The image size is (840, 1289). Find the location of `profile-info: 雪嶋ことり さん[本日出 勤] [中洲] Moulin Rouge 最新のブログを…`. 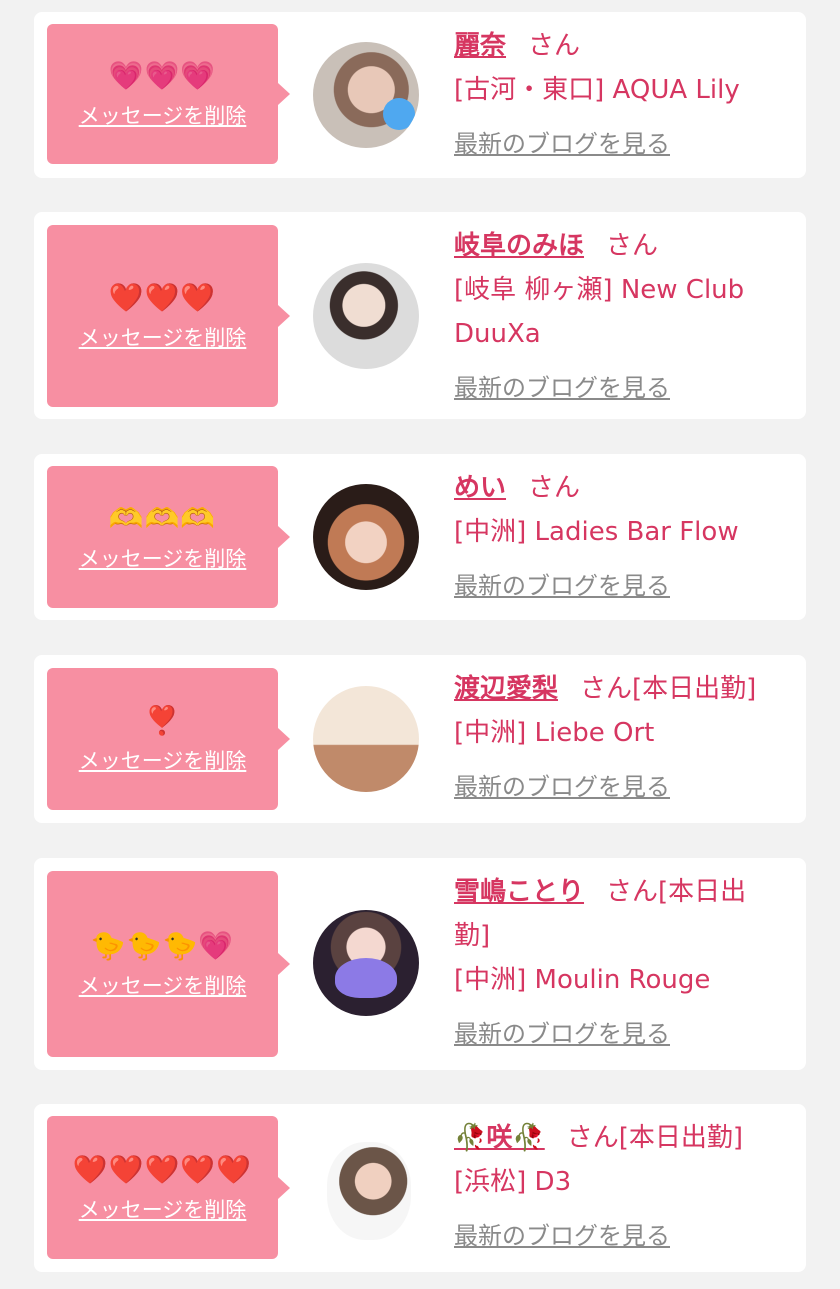

profile-info: 雪嶋ことり さん[本日出 勤] [中洲] Moulin Rouge 最新のブログを… is located at coordinates (621, 959).